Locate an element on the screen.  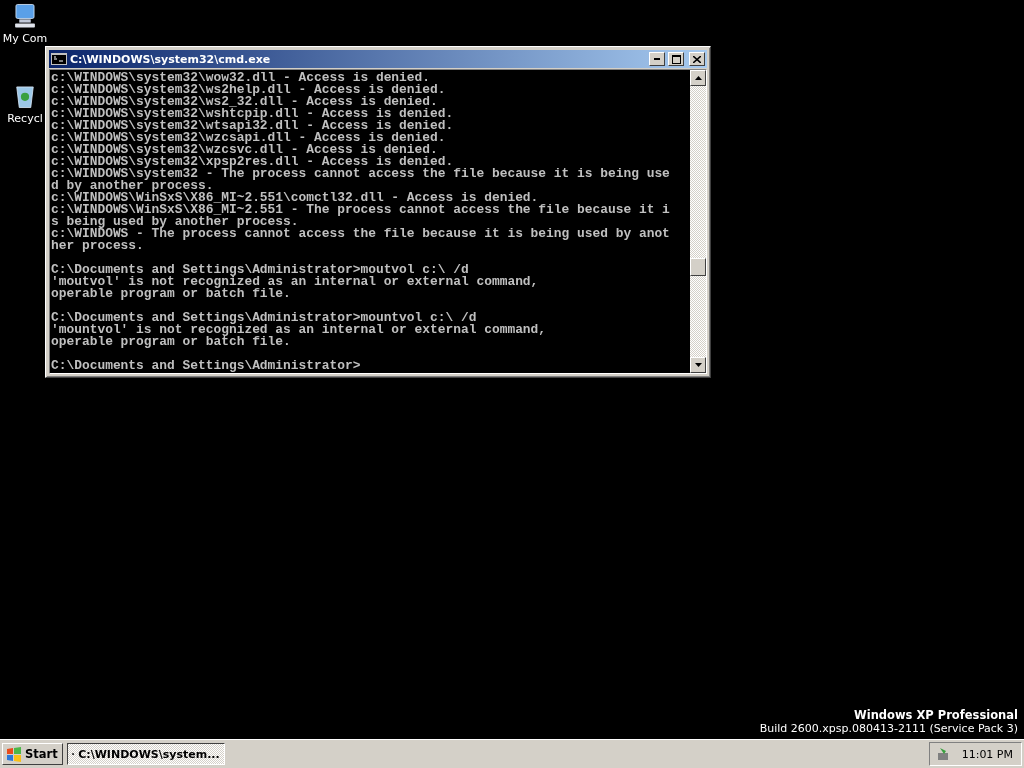
console-line: C:\Documents and Settings\Administrator> is located at coordinates (206, 366).